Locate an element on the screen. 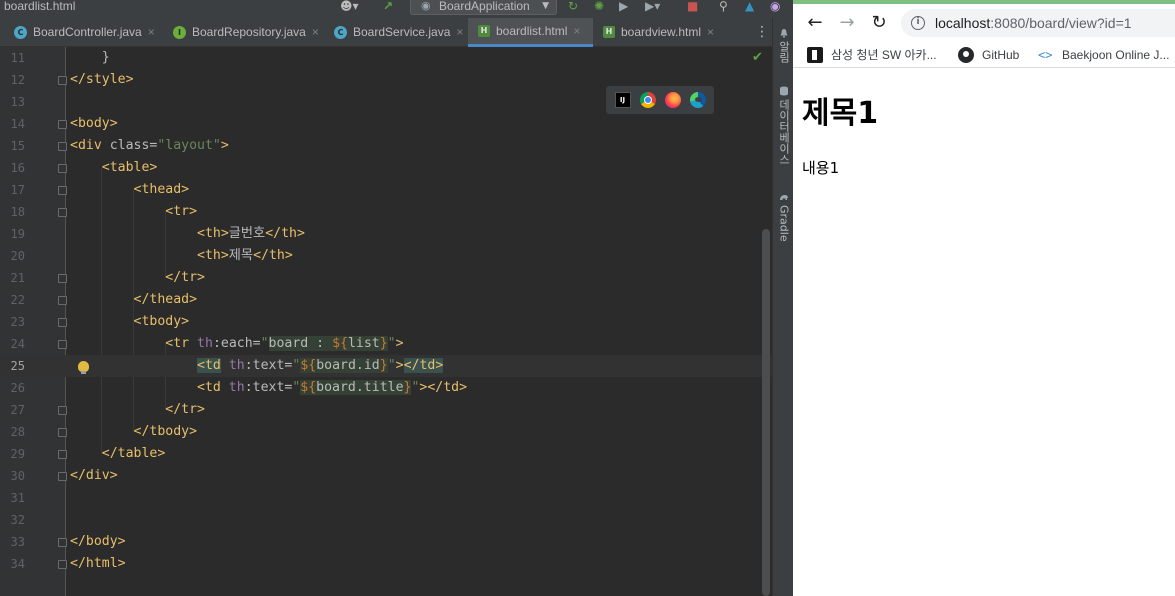  tab-board-service: C BoardService.java × is located at coordinates (394, 32).